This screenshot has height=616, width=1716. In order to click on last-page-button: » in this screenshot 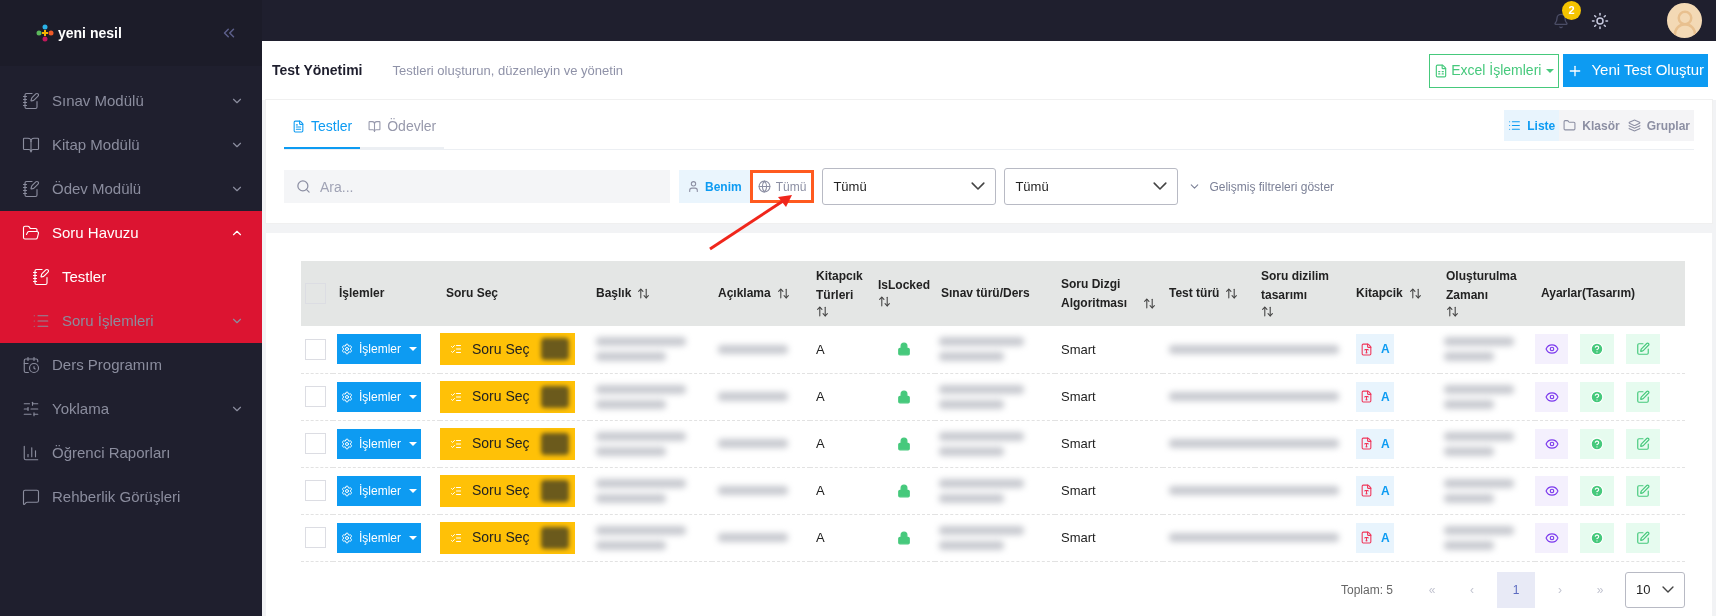, I will do `click(1600, 589)`.